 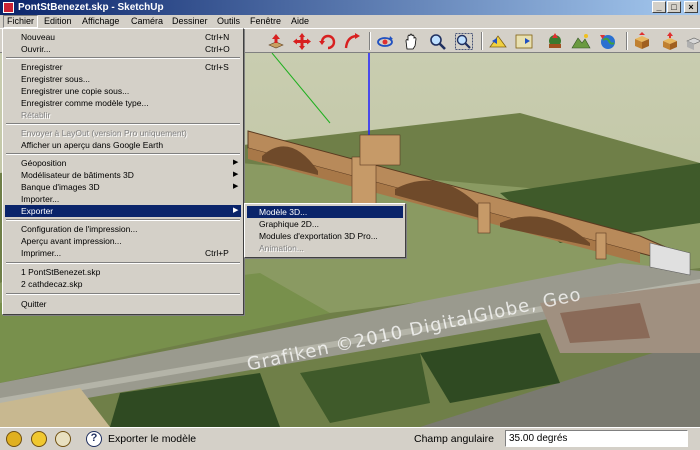 What do you see at coordinates (8, 7) in the screenshot?
I see `sketchup-logo-icon` at bounding box center [8, 7].